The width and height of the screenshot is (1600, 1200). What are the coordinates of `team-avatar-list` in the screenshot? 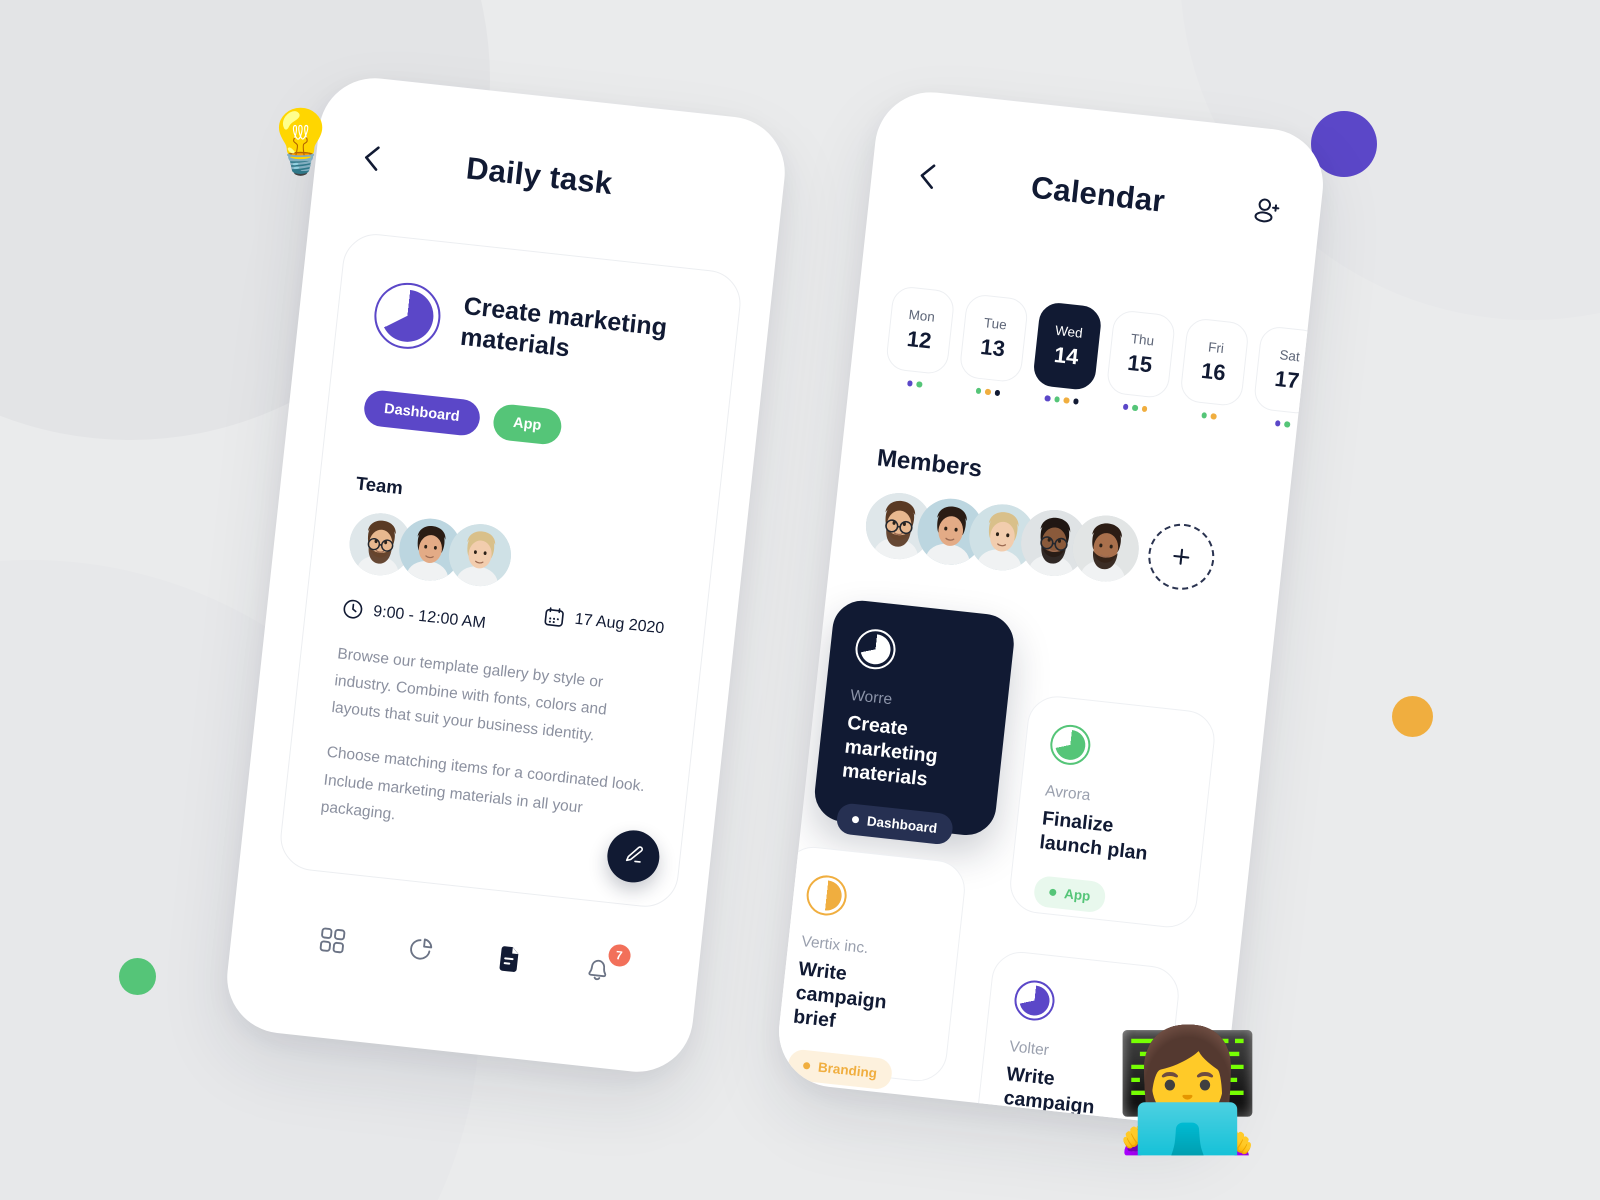 It's located at (511, 558).